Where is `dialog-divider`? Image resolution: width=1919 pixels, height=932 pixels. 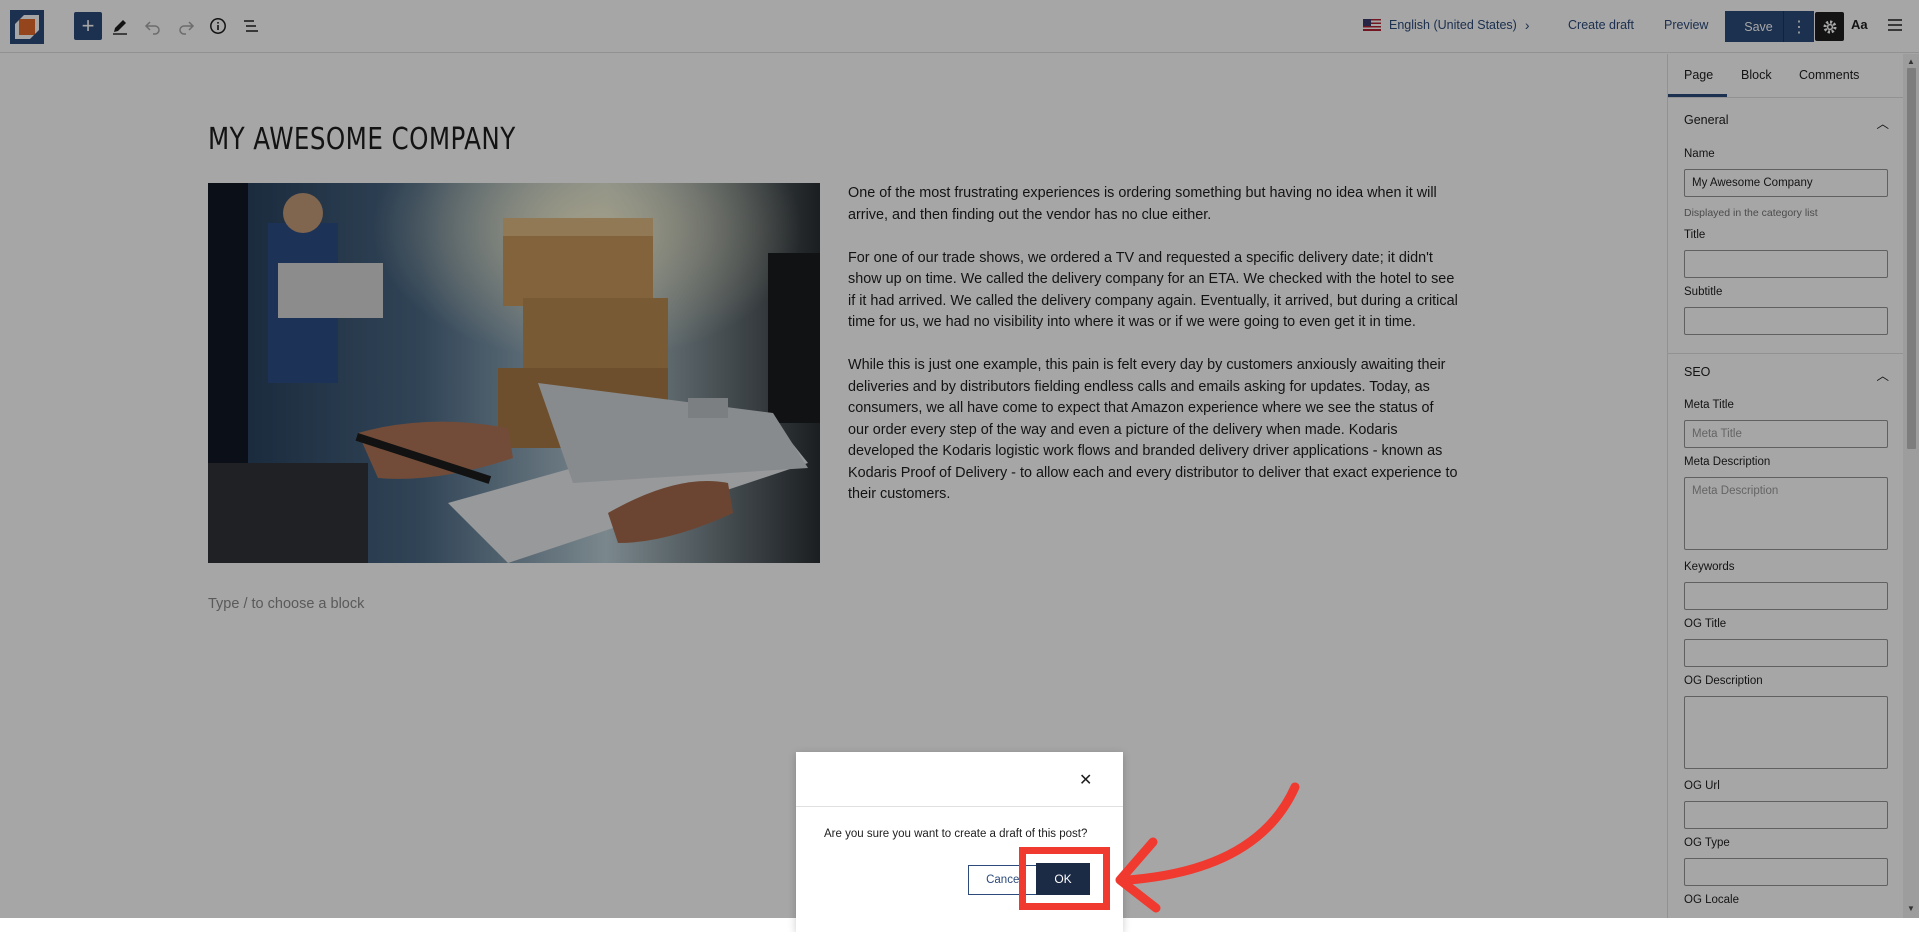
dialog-divider is located at coordinates (959, 806).